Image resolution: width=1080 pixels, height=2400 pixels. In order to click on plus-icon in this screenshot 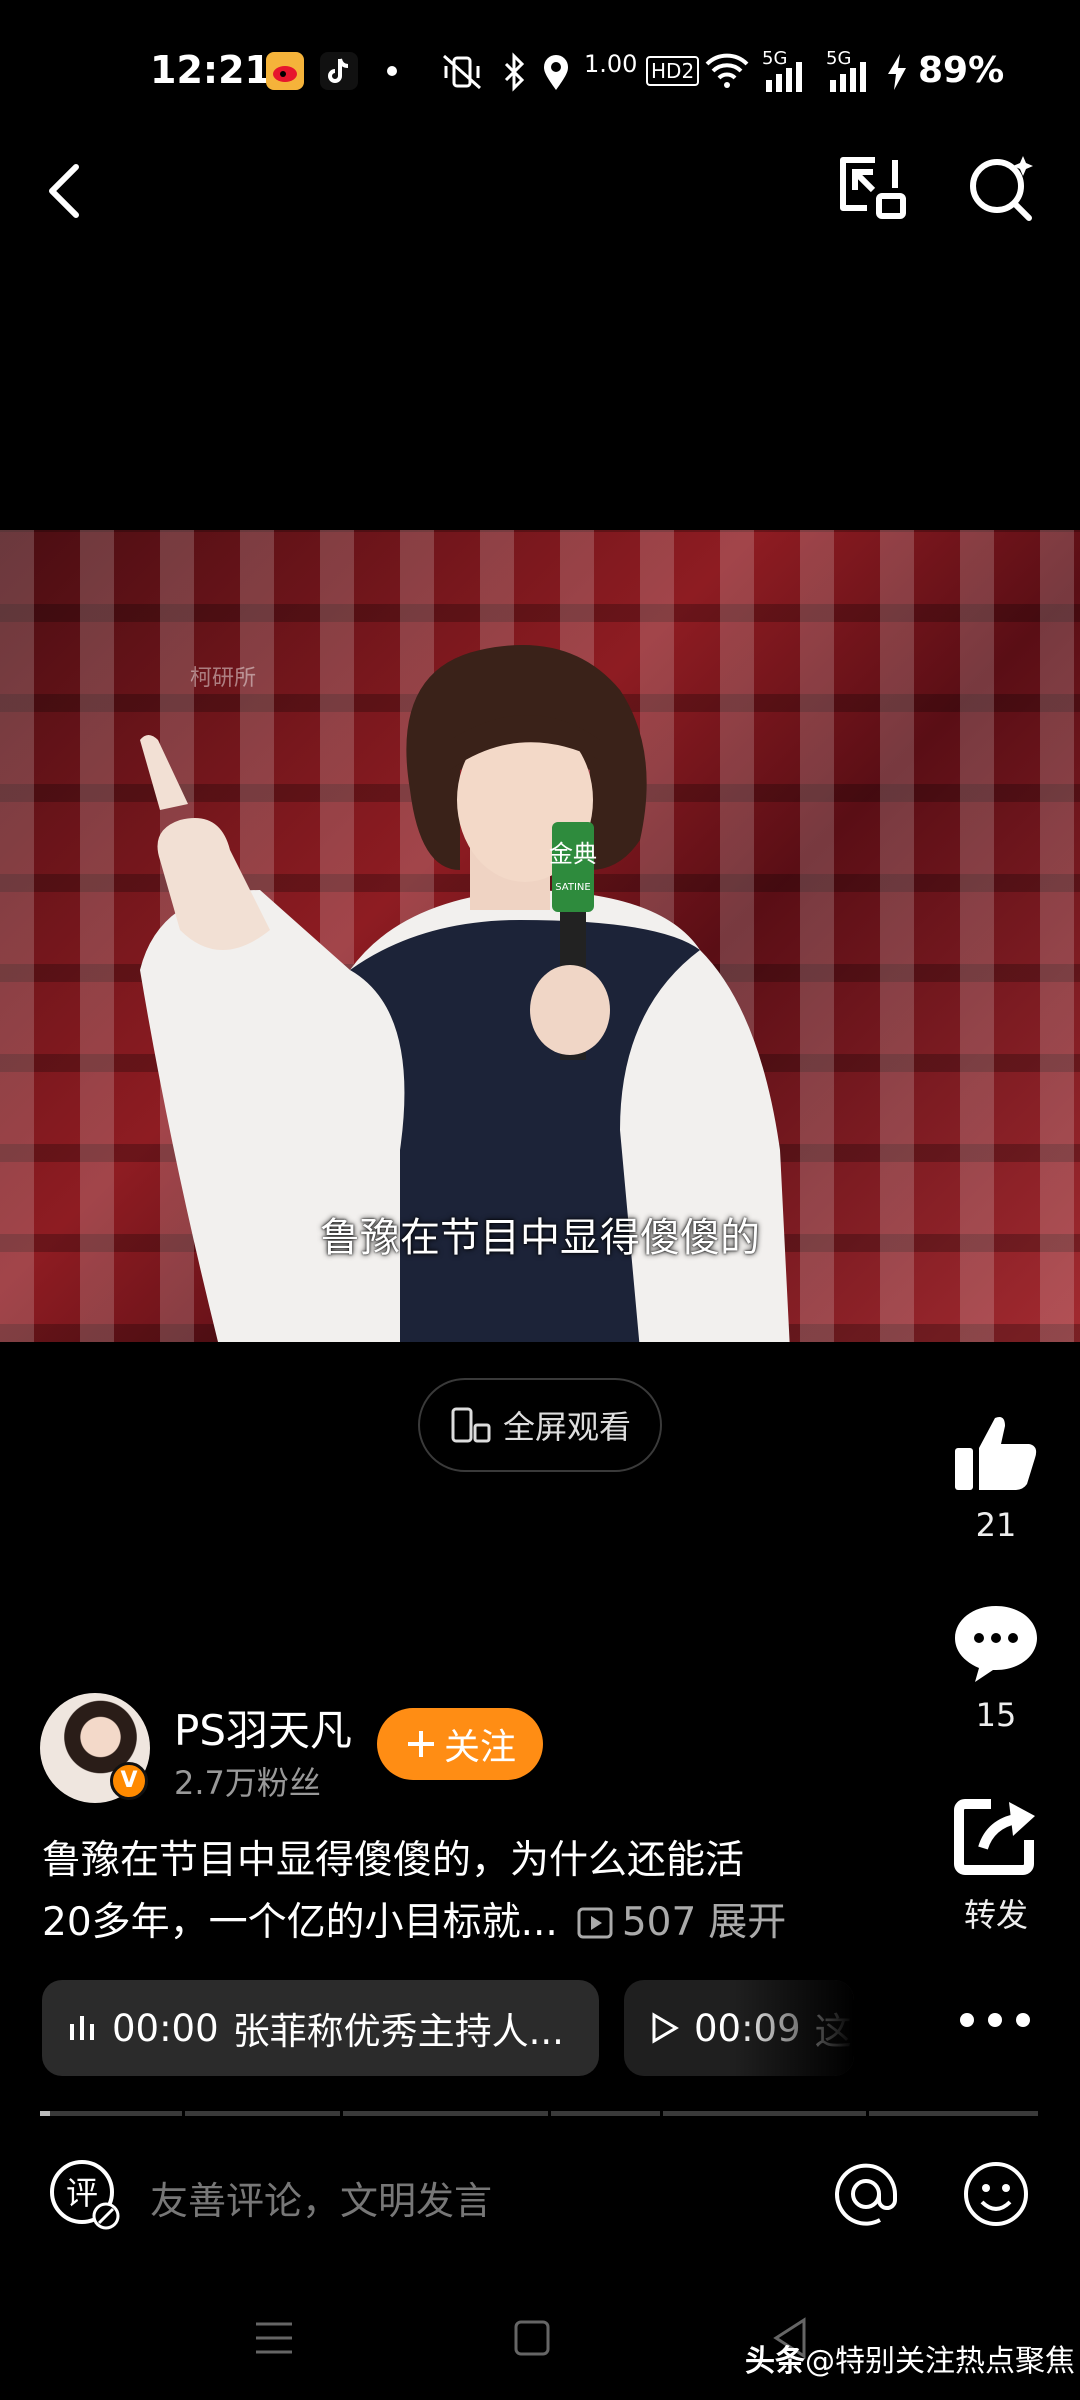, I will do `click(420, 1744)`.